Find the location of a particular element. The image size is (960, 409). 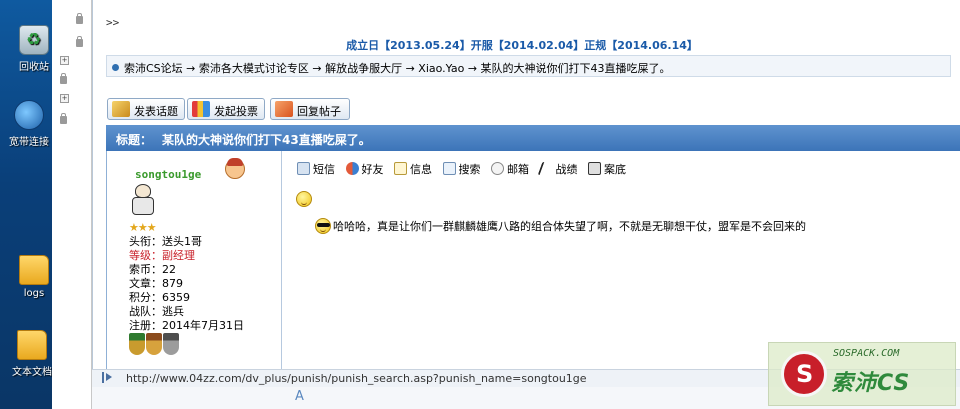

username: songtou1ge is located at coordinates (168, 174).